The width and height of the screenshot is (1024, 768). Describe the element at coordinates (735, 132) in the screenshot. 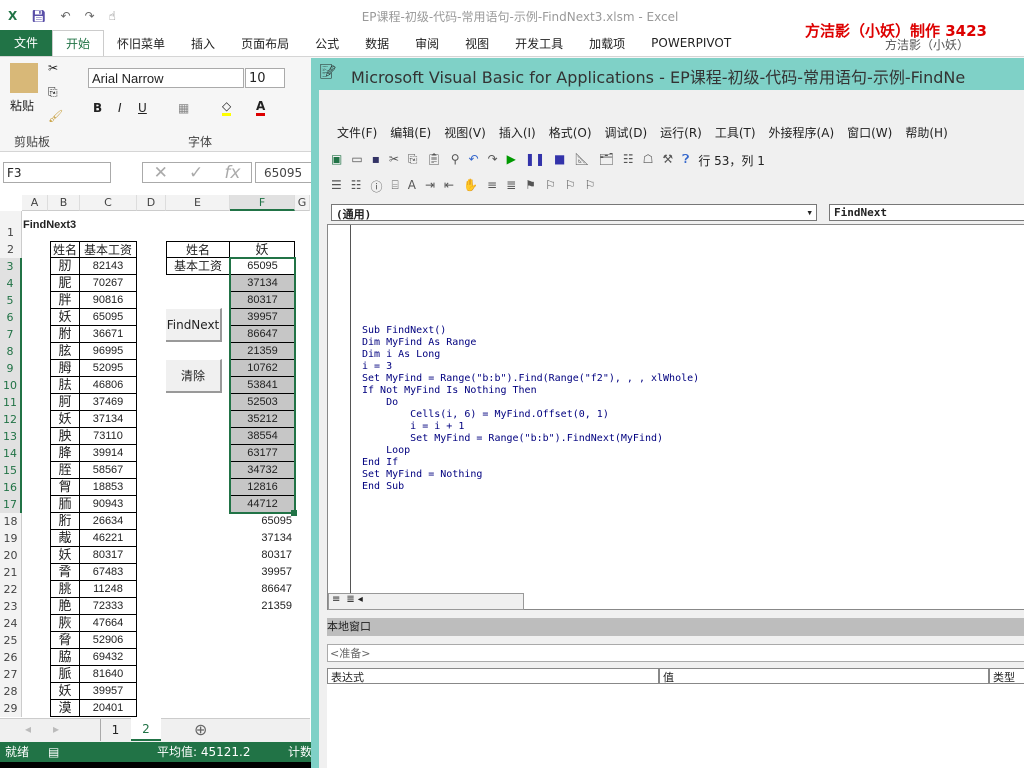

I see `menu-item: 工具(T)` at that location.